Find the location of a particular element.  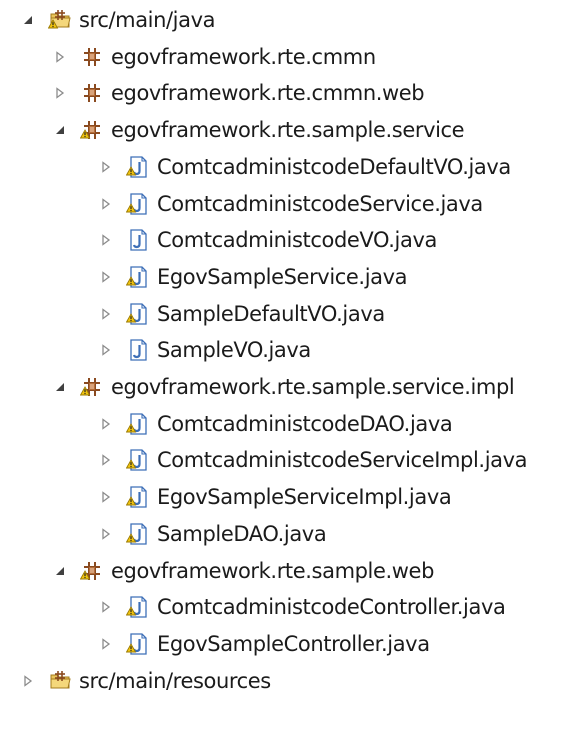

tree-item-label: ComtcadministcodeDAO.java is located at coordinates (305, 423).